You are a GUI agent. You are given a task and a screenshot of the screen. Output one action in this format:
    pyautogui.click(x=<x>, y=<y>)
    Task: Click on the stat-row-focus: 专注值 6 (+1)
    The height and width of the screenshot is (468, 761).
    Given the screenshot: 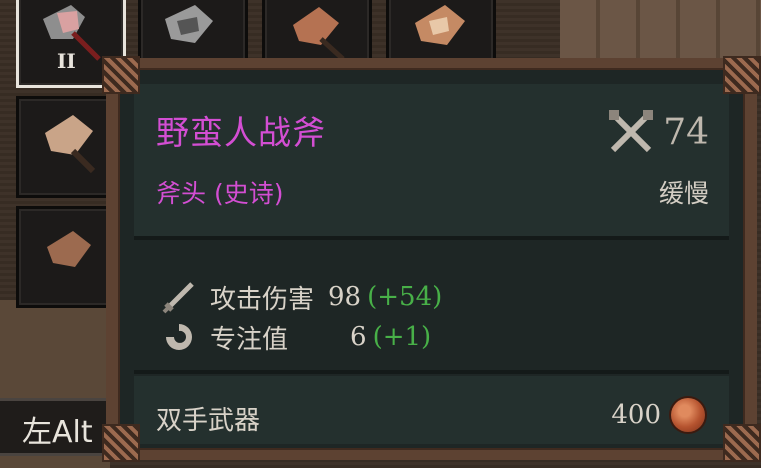 What is the action you would take?
    pyautogui.click(x=297, y=337)
    